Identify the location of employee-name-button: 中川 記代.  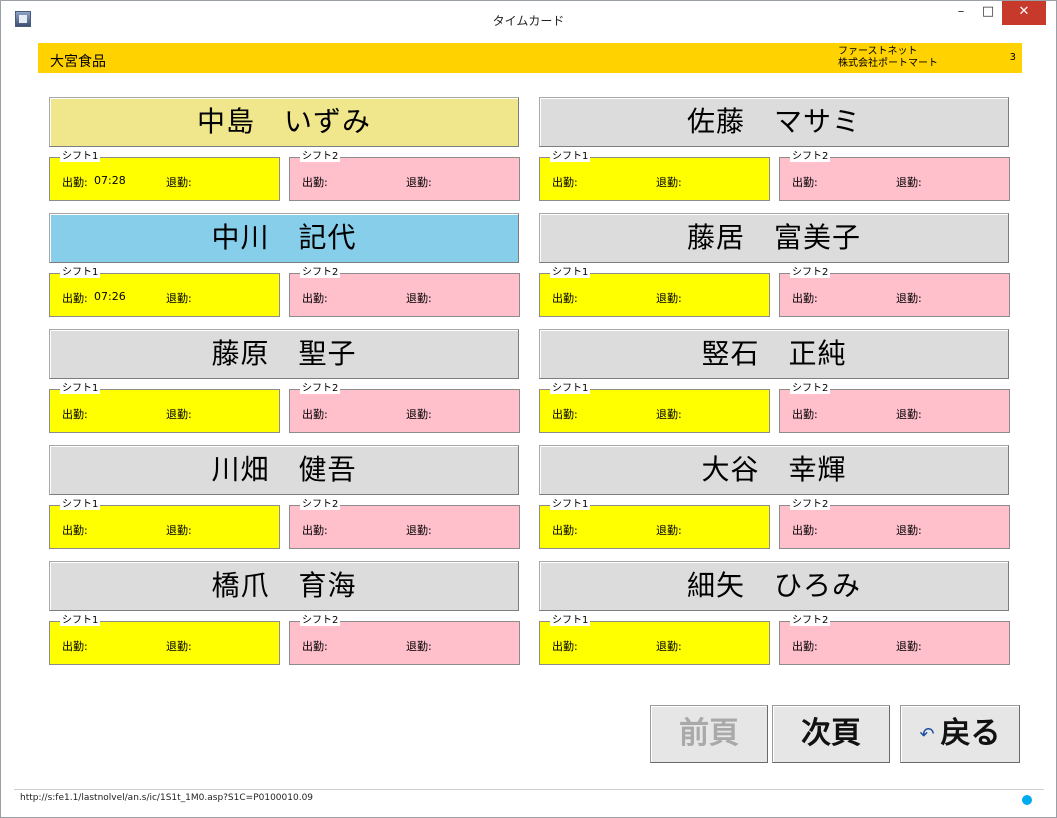
(284, 238).